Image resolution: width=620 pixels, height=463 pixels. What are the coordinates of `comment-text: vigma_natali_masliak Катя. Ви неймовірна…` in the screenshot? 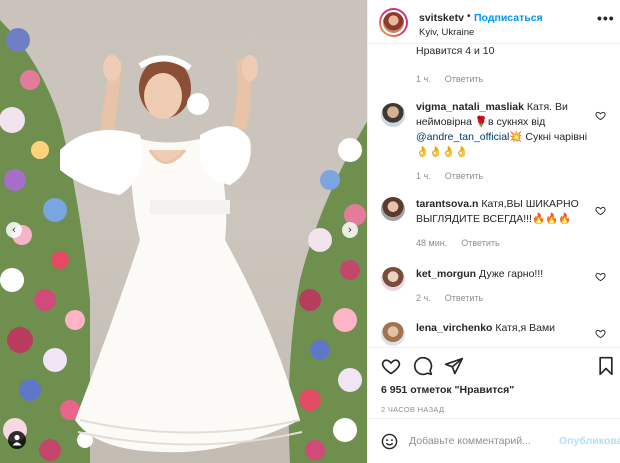 It's located at (506, 130).